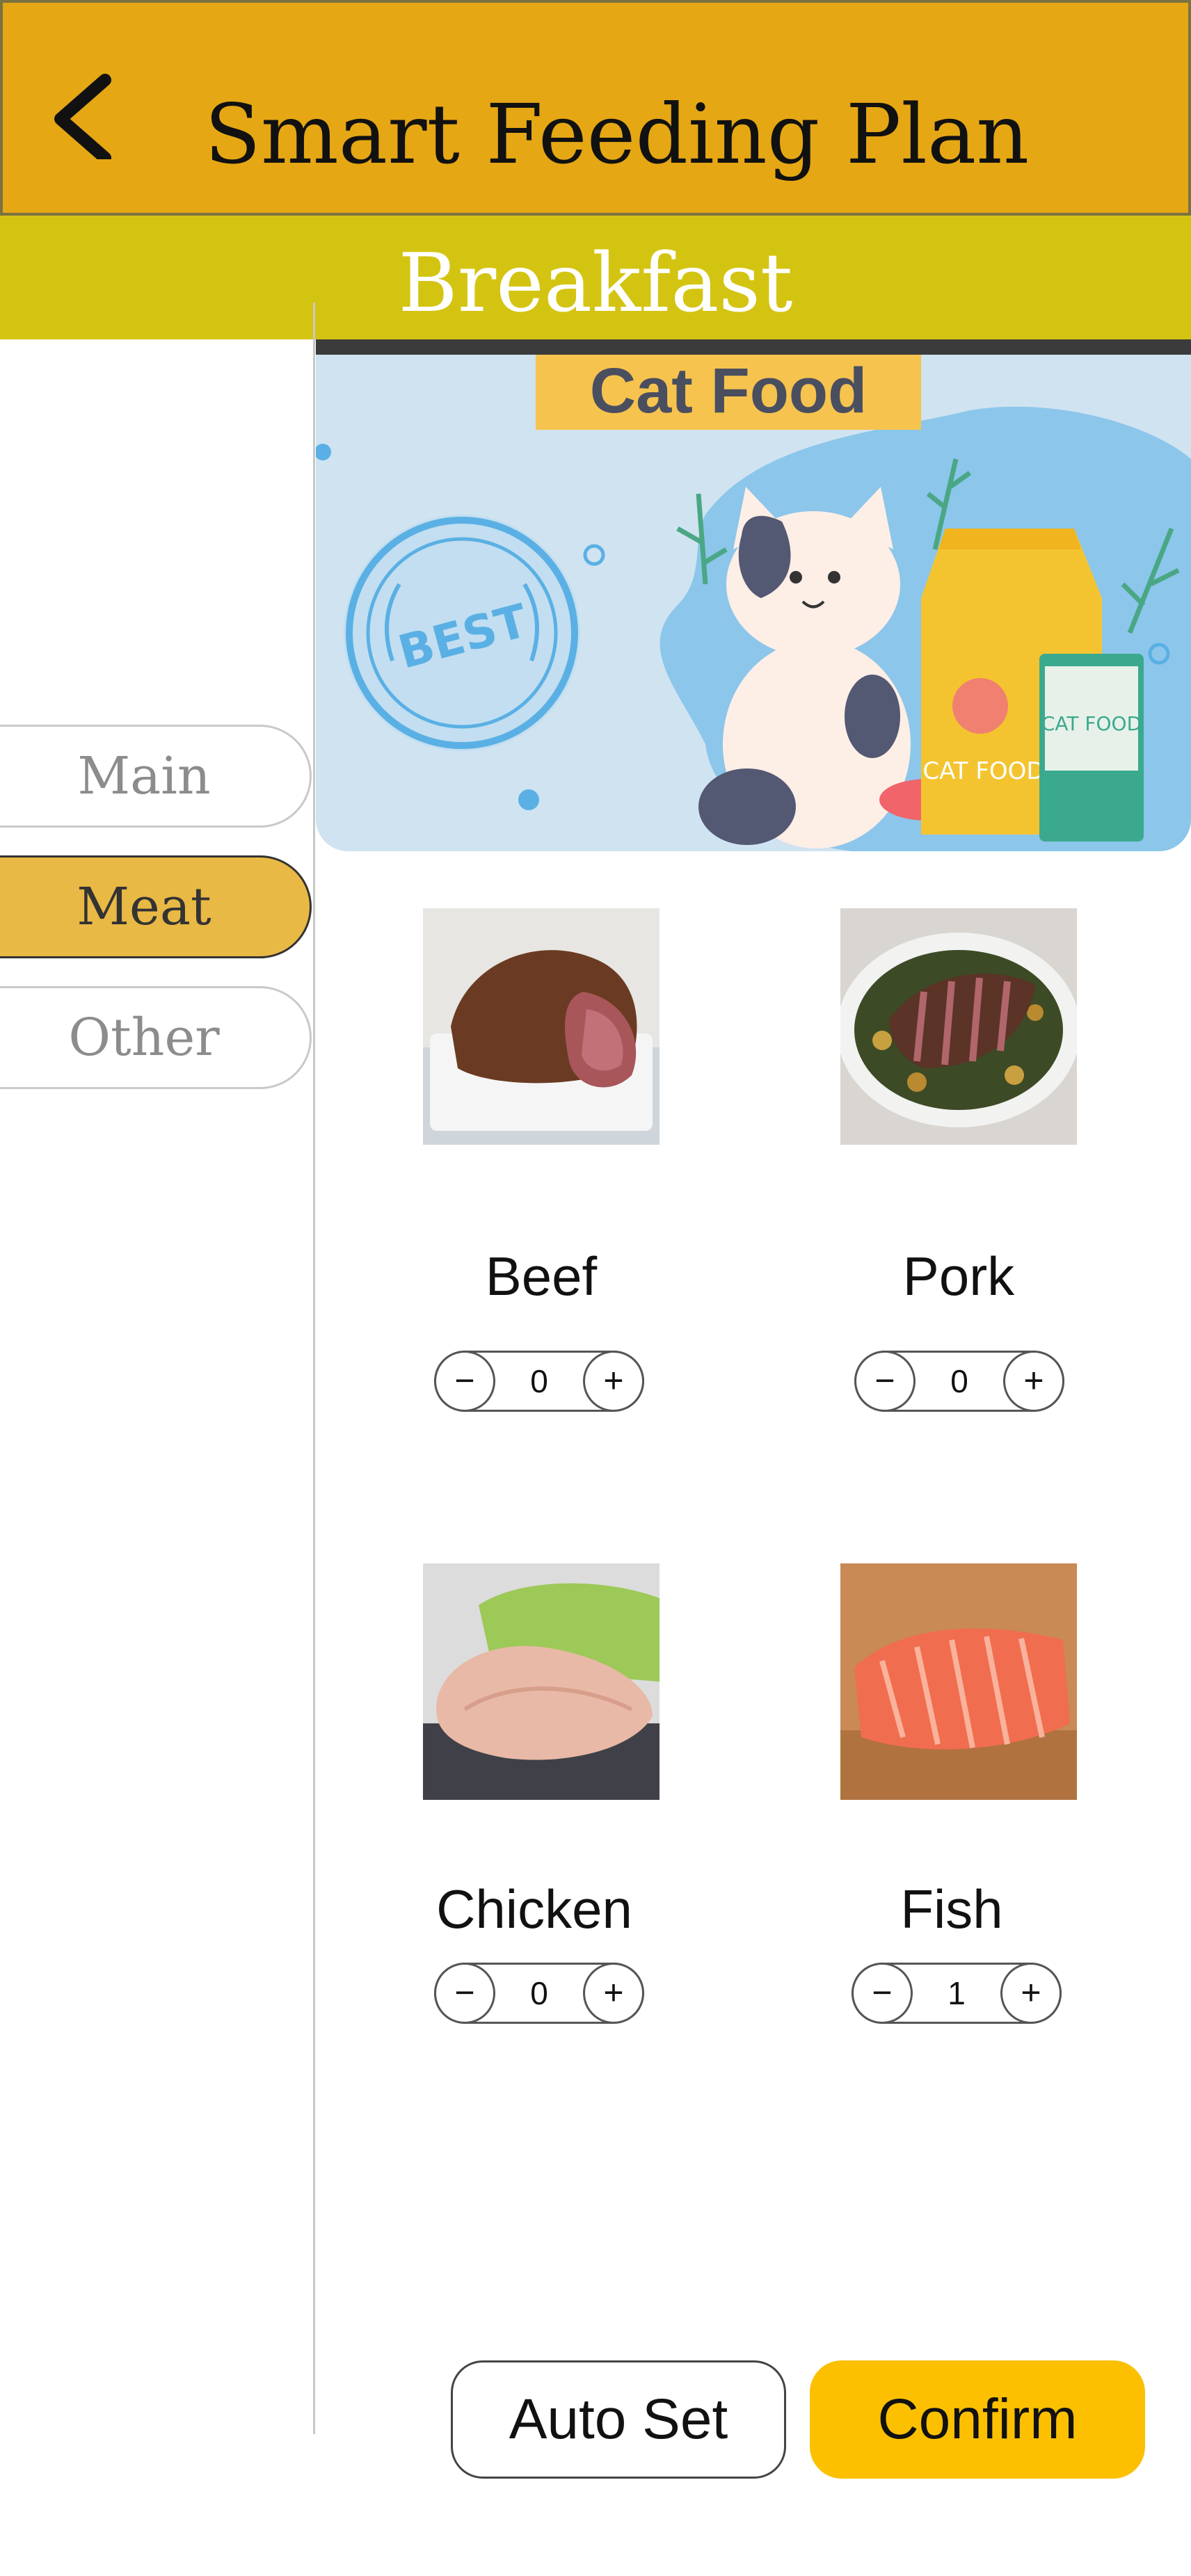  What do you see at coordinates (958, 1681) in the screenshot?
I see `fish-photo` at bounding box center [958, 1681].